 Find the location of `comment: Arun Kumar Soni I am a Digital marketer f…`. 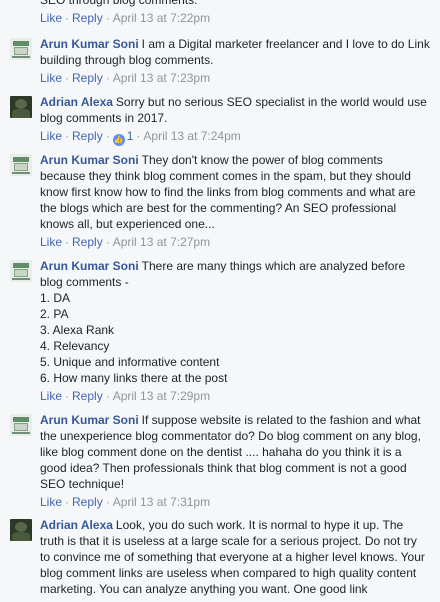

comment: Arun Kumar Soni I am a Digital marketer f… is located at coordinates (220, 61).